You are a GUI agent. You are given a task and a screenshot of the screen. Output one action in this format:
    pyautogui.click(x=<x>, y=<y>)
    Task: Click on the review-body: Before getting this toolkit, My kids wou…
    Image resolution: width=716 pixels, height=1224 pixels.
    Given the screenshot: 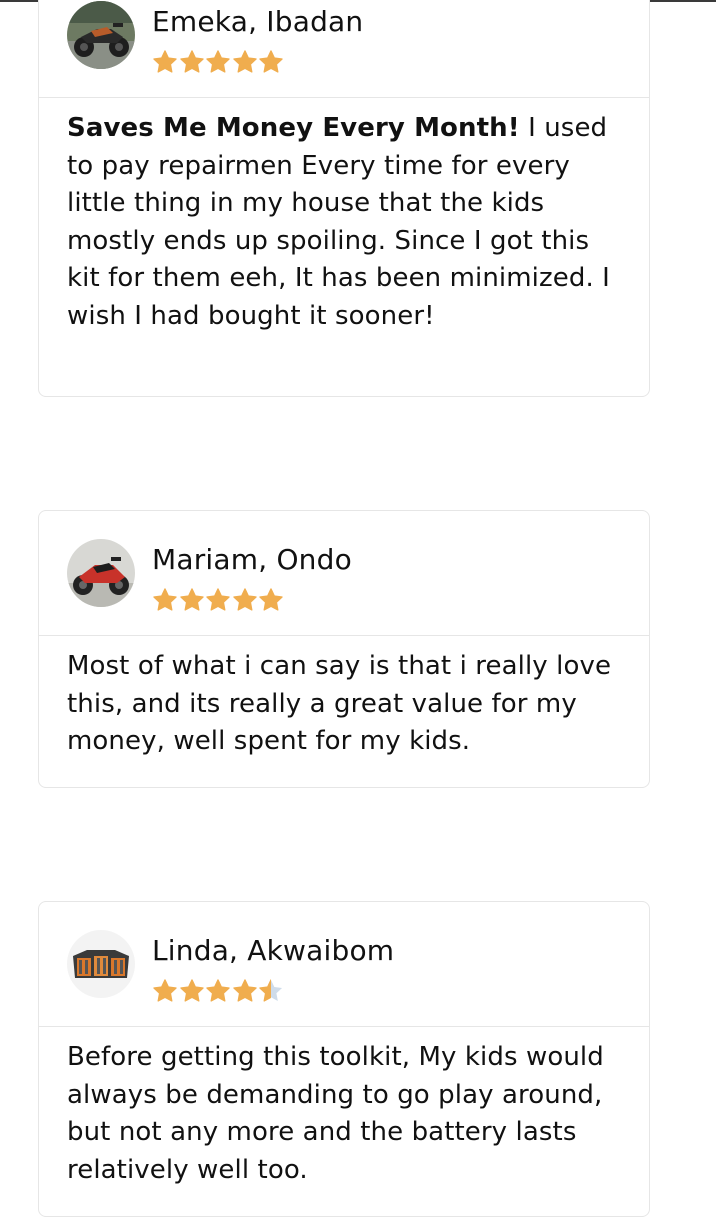 What is the action you would take?
    pyautogui.click(x=335, y=1113)
    